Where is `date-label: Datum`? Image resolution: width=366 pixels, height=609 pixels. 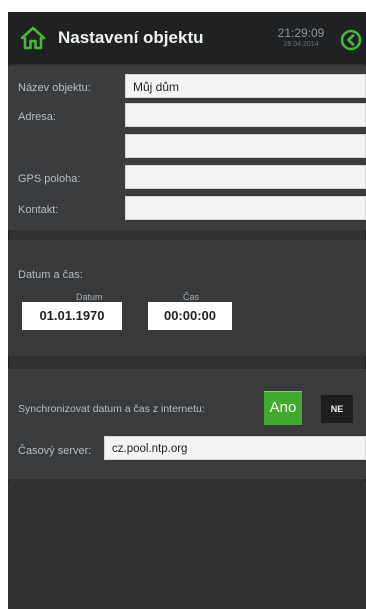 date-label: Datum is located at coordinates (89, 297).